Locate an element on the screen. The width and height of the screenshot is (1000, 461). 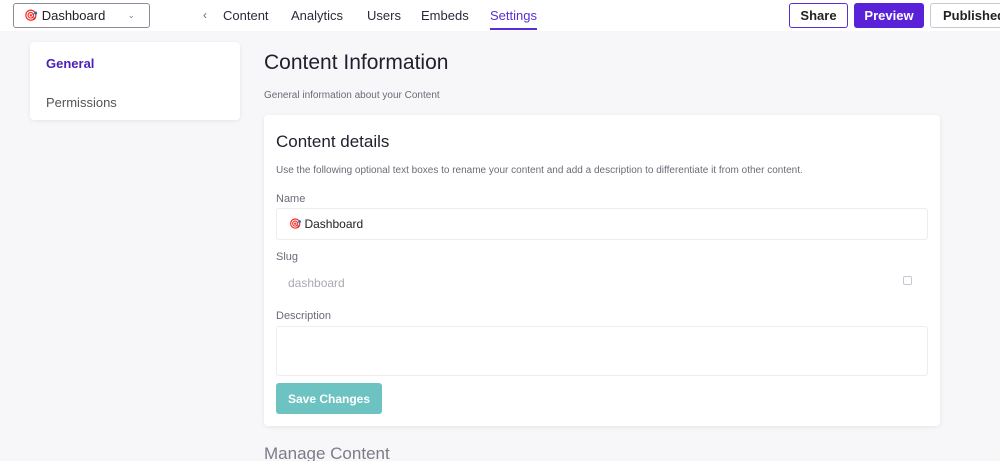
sidebar-item-general: General is located at coordinates (70, 63).